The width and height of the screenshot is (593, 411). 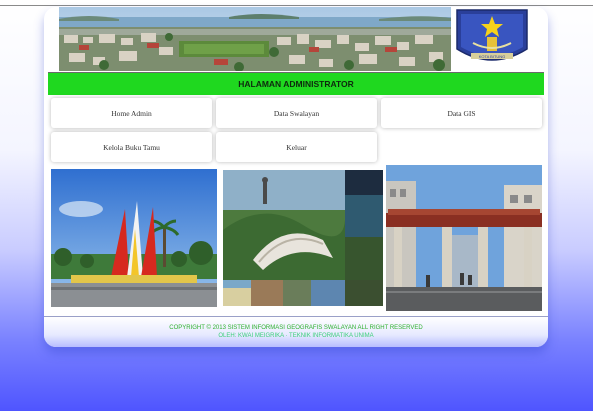 What do you see at coordinates (492, 39) in the screenshot?
I see `city-emblem-logo: KOTA BITUNG` at bounding box center [492, 39].